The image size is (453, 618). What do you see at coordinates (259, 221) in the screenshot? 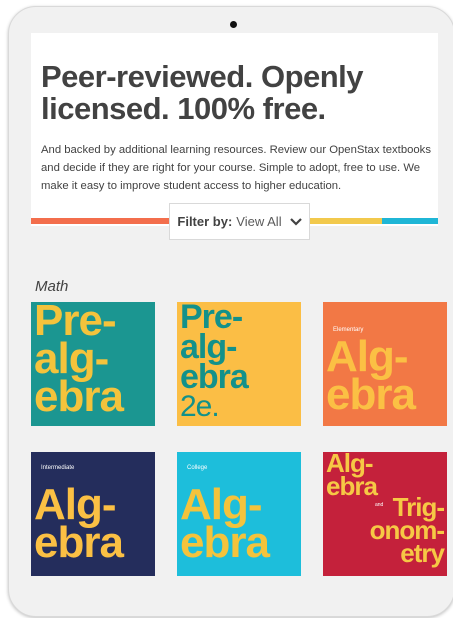
I see `filter-value: View All` at bounding box center [259, 221].